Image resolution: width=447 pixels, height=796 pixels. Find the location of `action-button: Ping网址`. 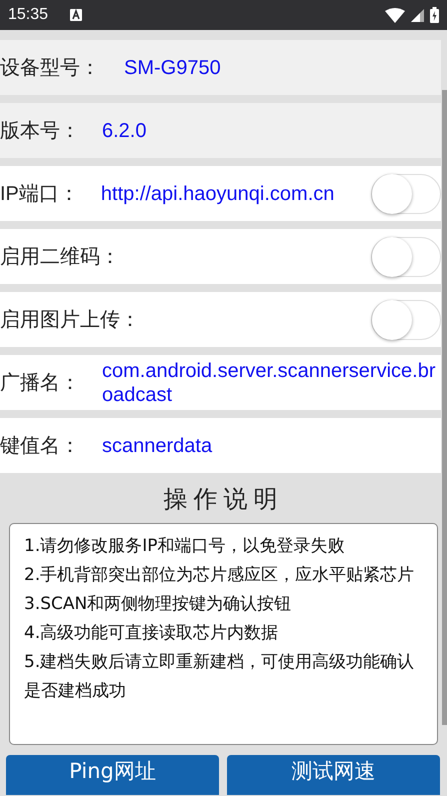

action-button: Ping网址 is located at coordinates (112, 775).